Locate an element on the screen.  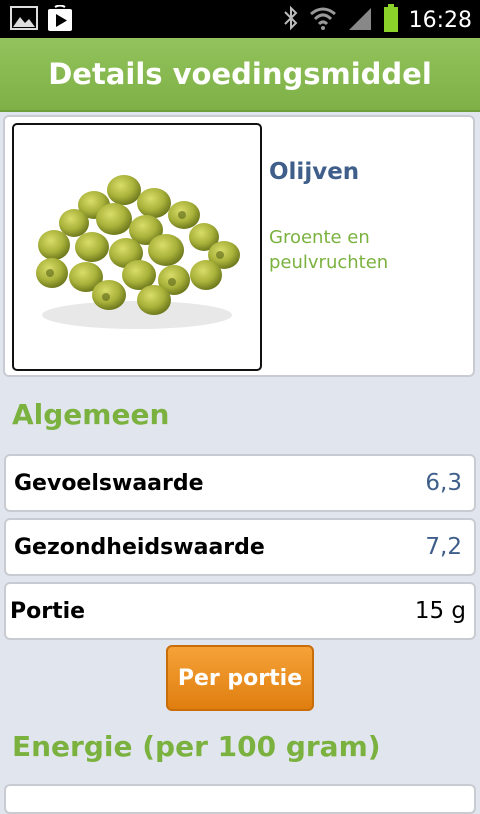
row-label: Portie is located at coordinates (48, 611).